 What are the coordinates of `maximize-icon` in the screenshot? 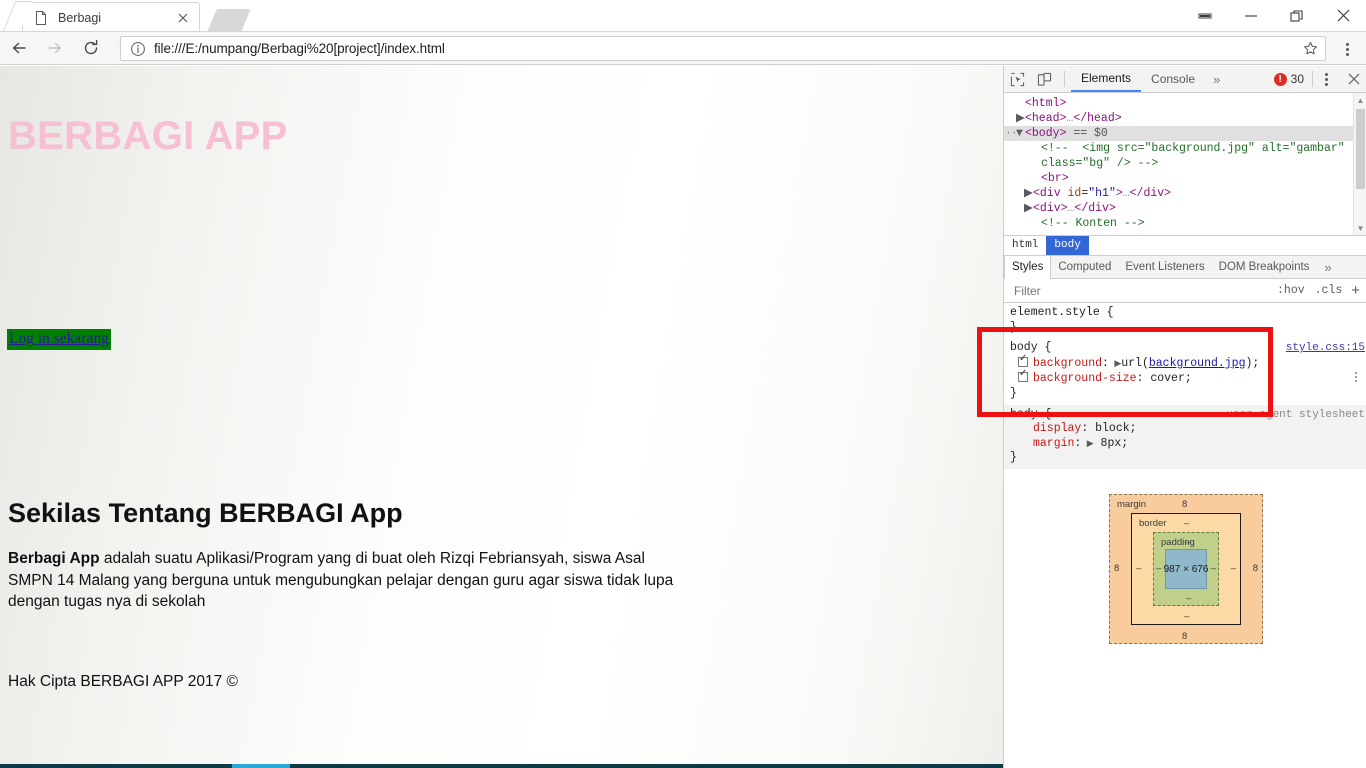 It's located at (1297, 15).